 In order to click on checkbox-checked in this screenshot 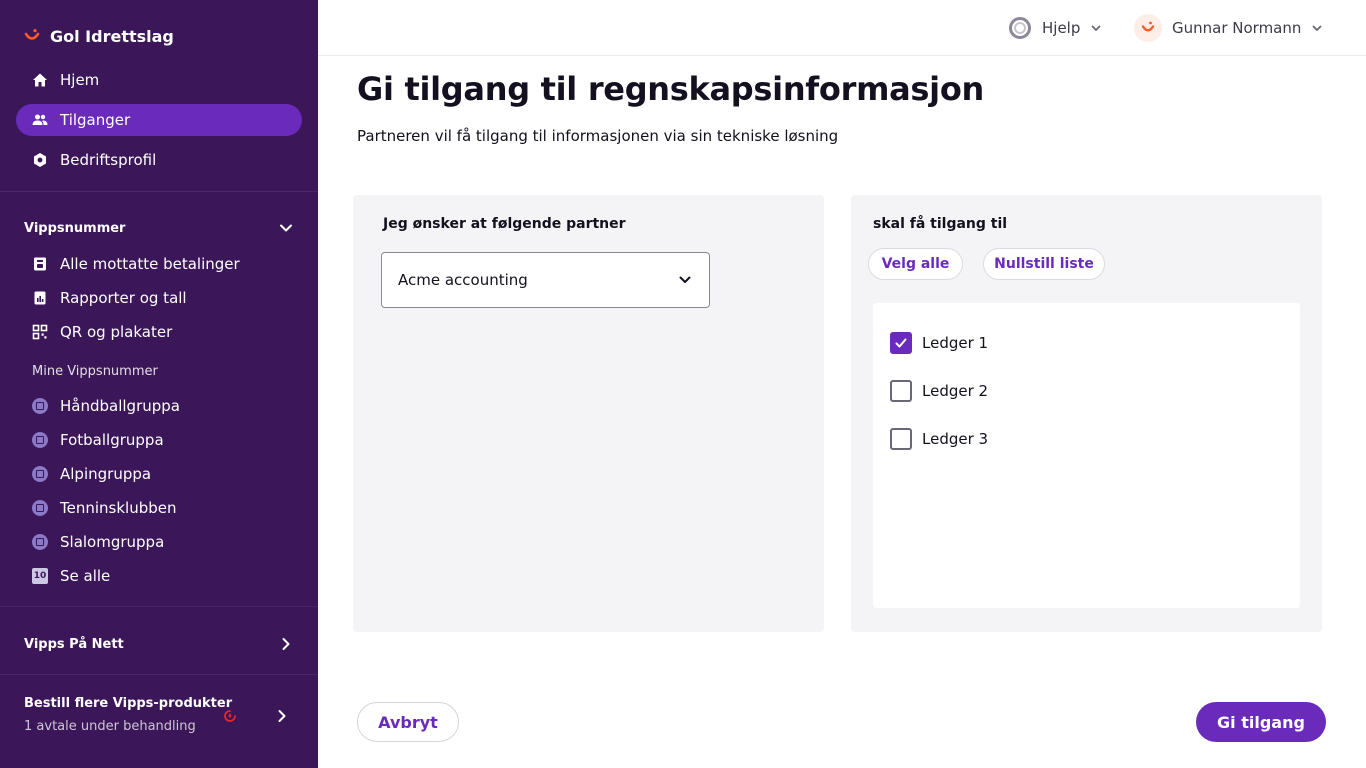, I will do `click(901, 343)`.